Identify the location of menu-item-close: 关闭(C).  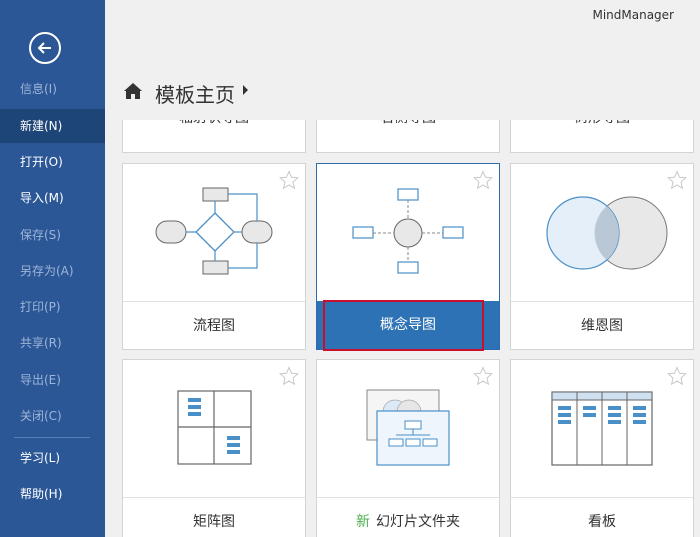
(52, 416).